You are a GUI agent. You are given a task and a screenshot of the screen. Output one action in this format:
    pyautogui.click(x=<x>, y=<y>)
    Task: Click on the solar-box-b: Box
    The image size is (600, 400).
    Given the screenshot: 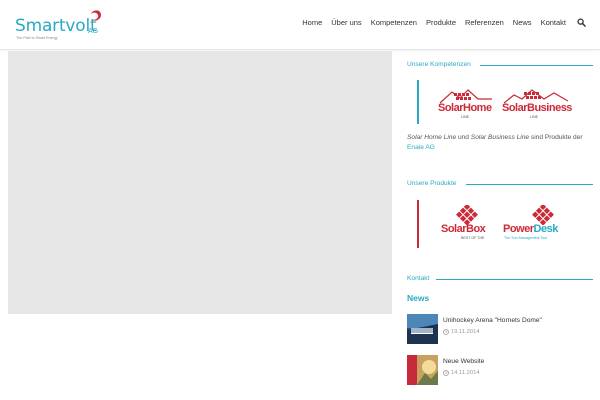 What is the action you would take?
    pyautogui.click(x=476, y=229)
    